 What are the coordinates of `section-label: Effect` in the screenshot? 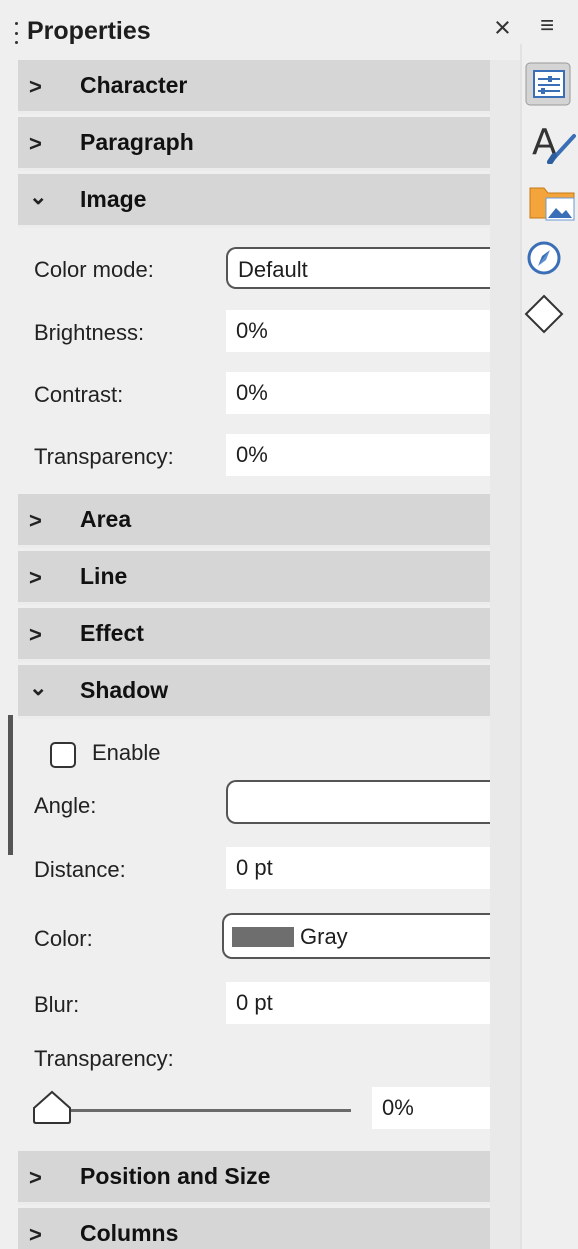 It's located at (112, 633).